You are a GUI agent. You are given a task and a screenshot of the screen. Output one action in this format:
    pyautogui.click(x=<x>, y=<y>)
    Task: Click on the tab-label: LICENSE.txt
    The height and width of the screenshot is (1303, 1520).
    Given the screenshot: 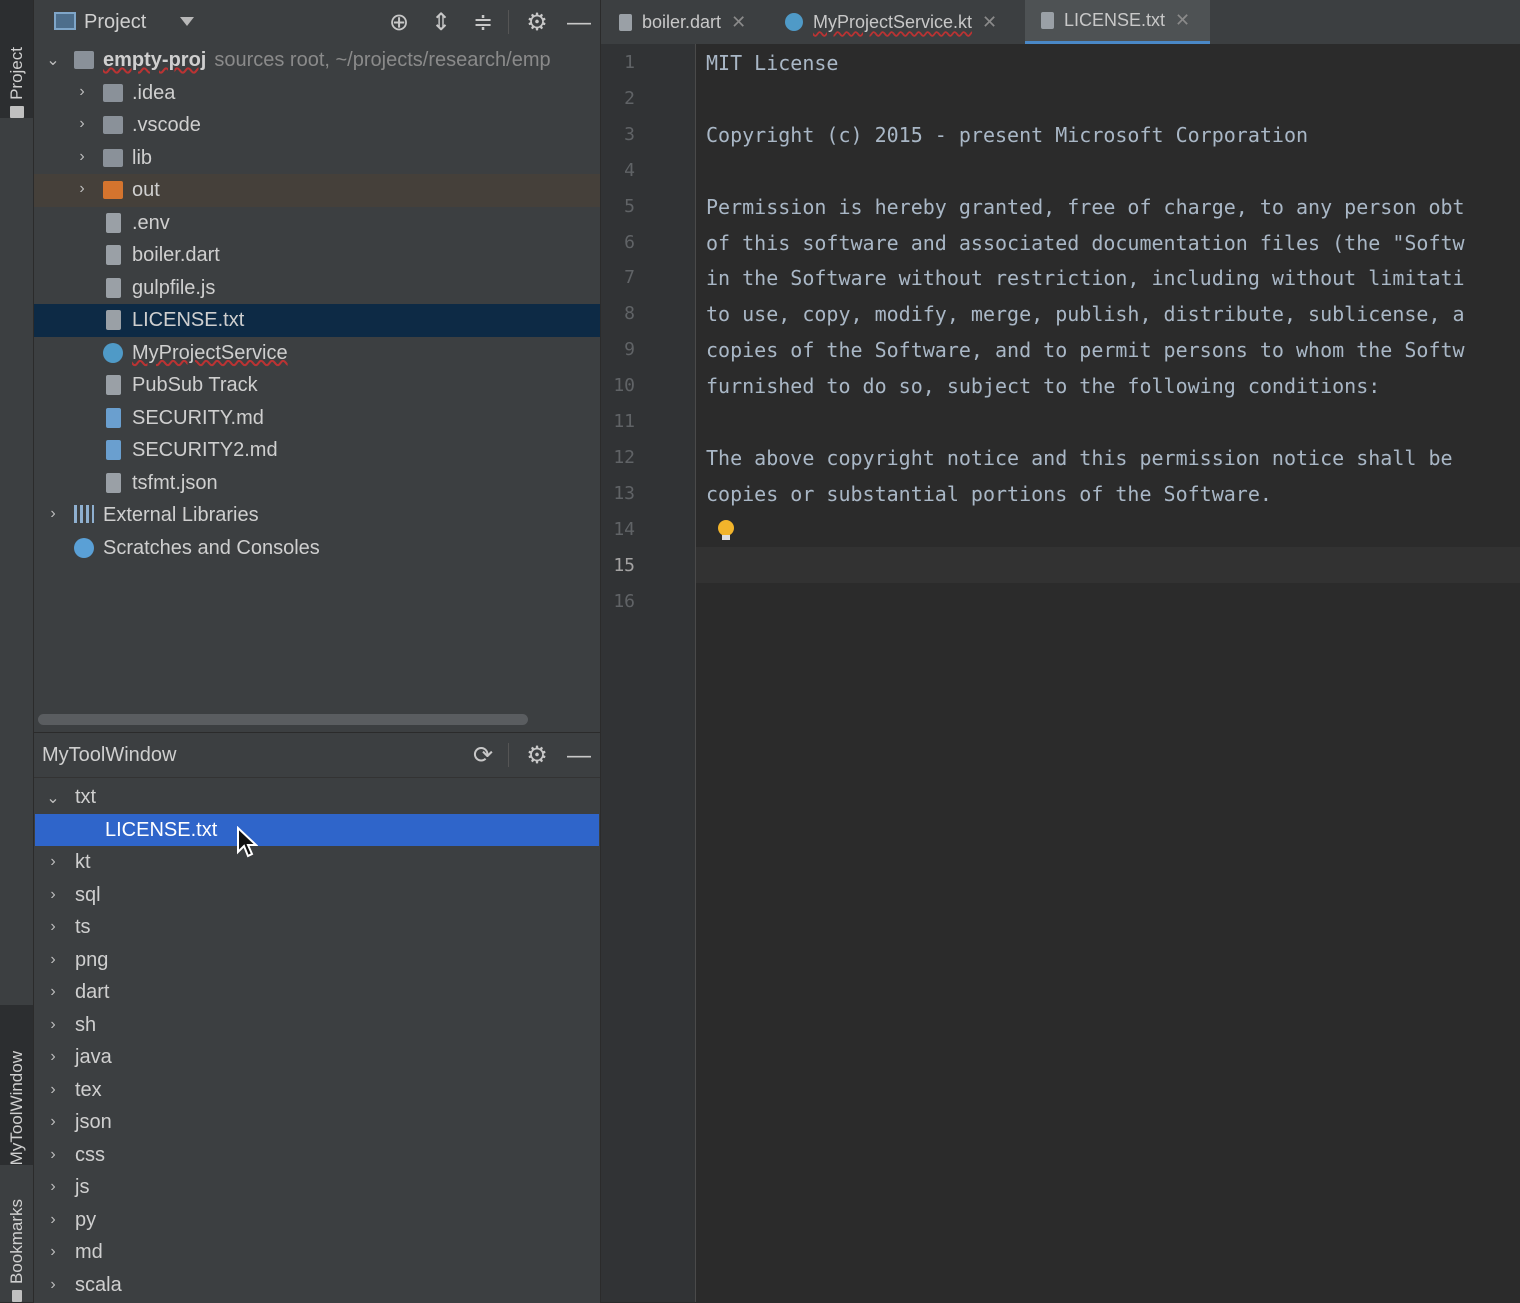 What is the action you would take?
    pyautogui.click(x=1115, y=20)
    